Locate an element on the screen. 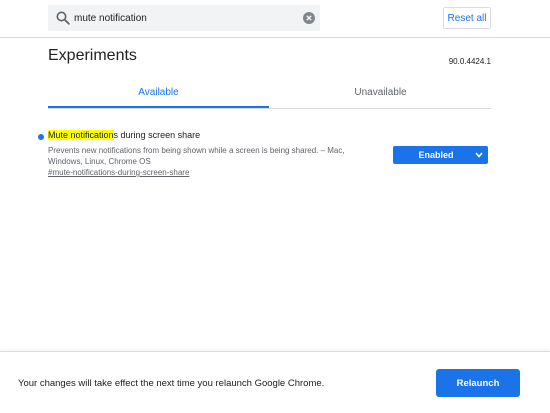 This screenshot has height=413, width=550. tab-bar: Available Unavailable is located at coordinates (269, 95).